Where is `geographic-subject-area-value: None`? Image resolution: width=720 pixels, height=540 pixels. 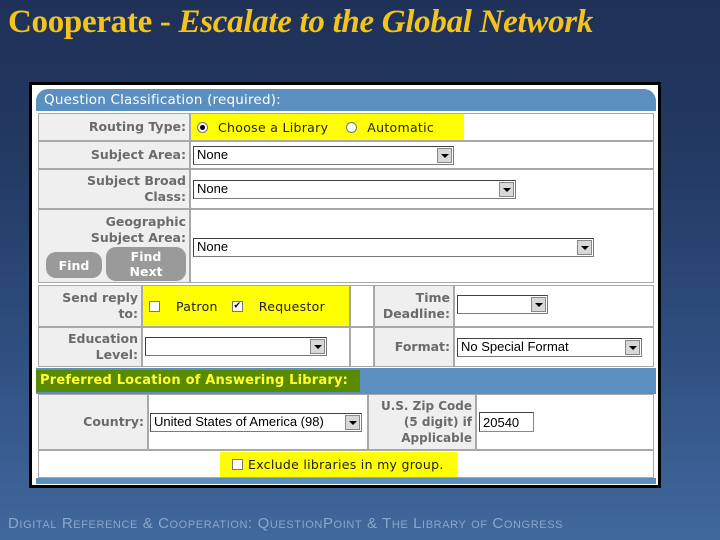
geographic-subject-area-value: None is located at coordinates (213, 246).